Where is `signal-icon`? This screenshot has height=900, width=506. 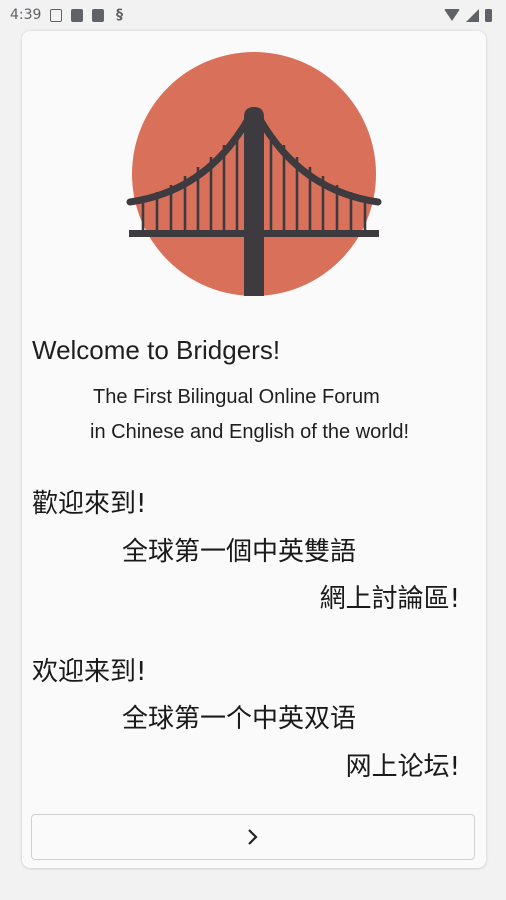
signal-icon is located at coordinates (472, 15).